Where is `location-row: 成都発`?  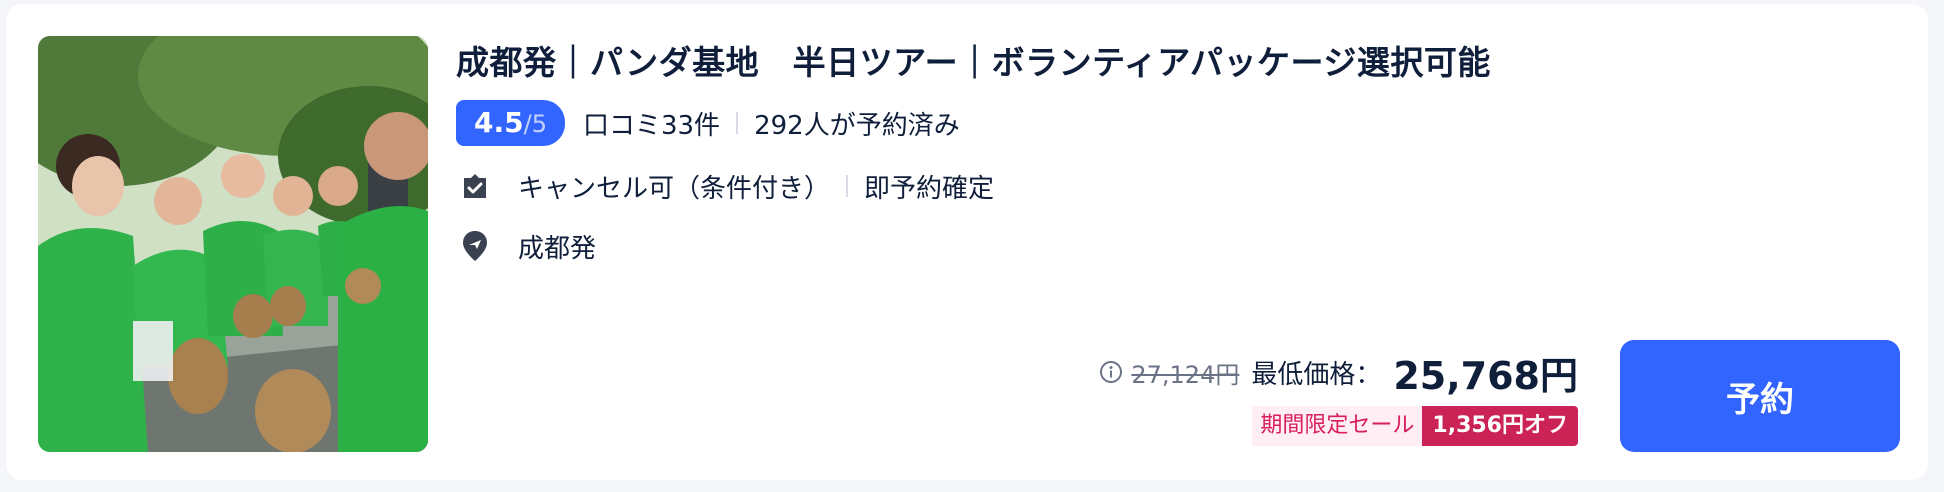 location-row: 成都発 is located at coordinates (529, 246).